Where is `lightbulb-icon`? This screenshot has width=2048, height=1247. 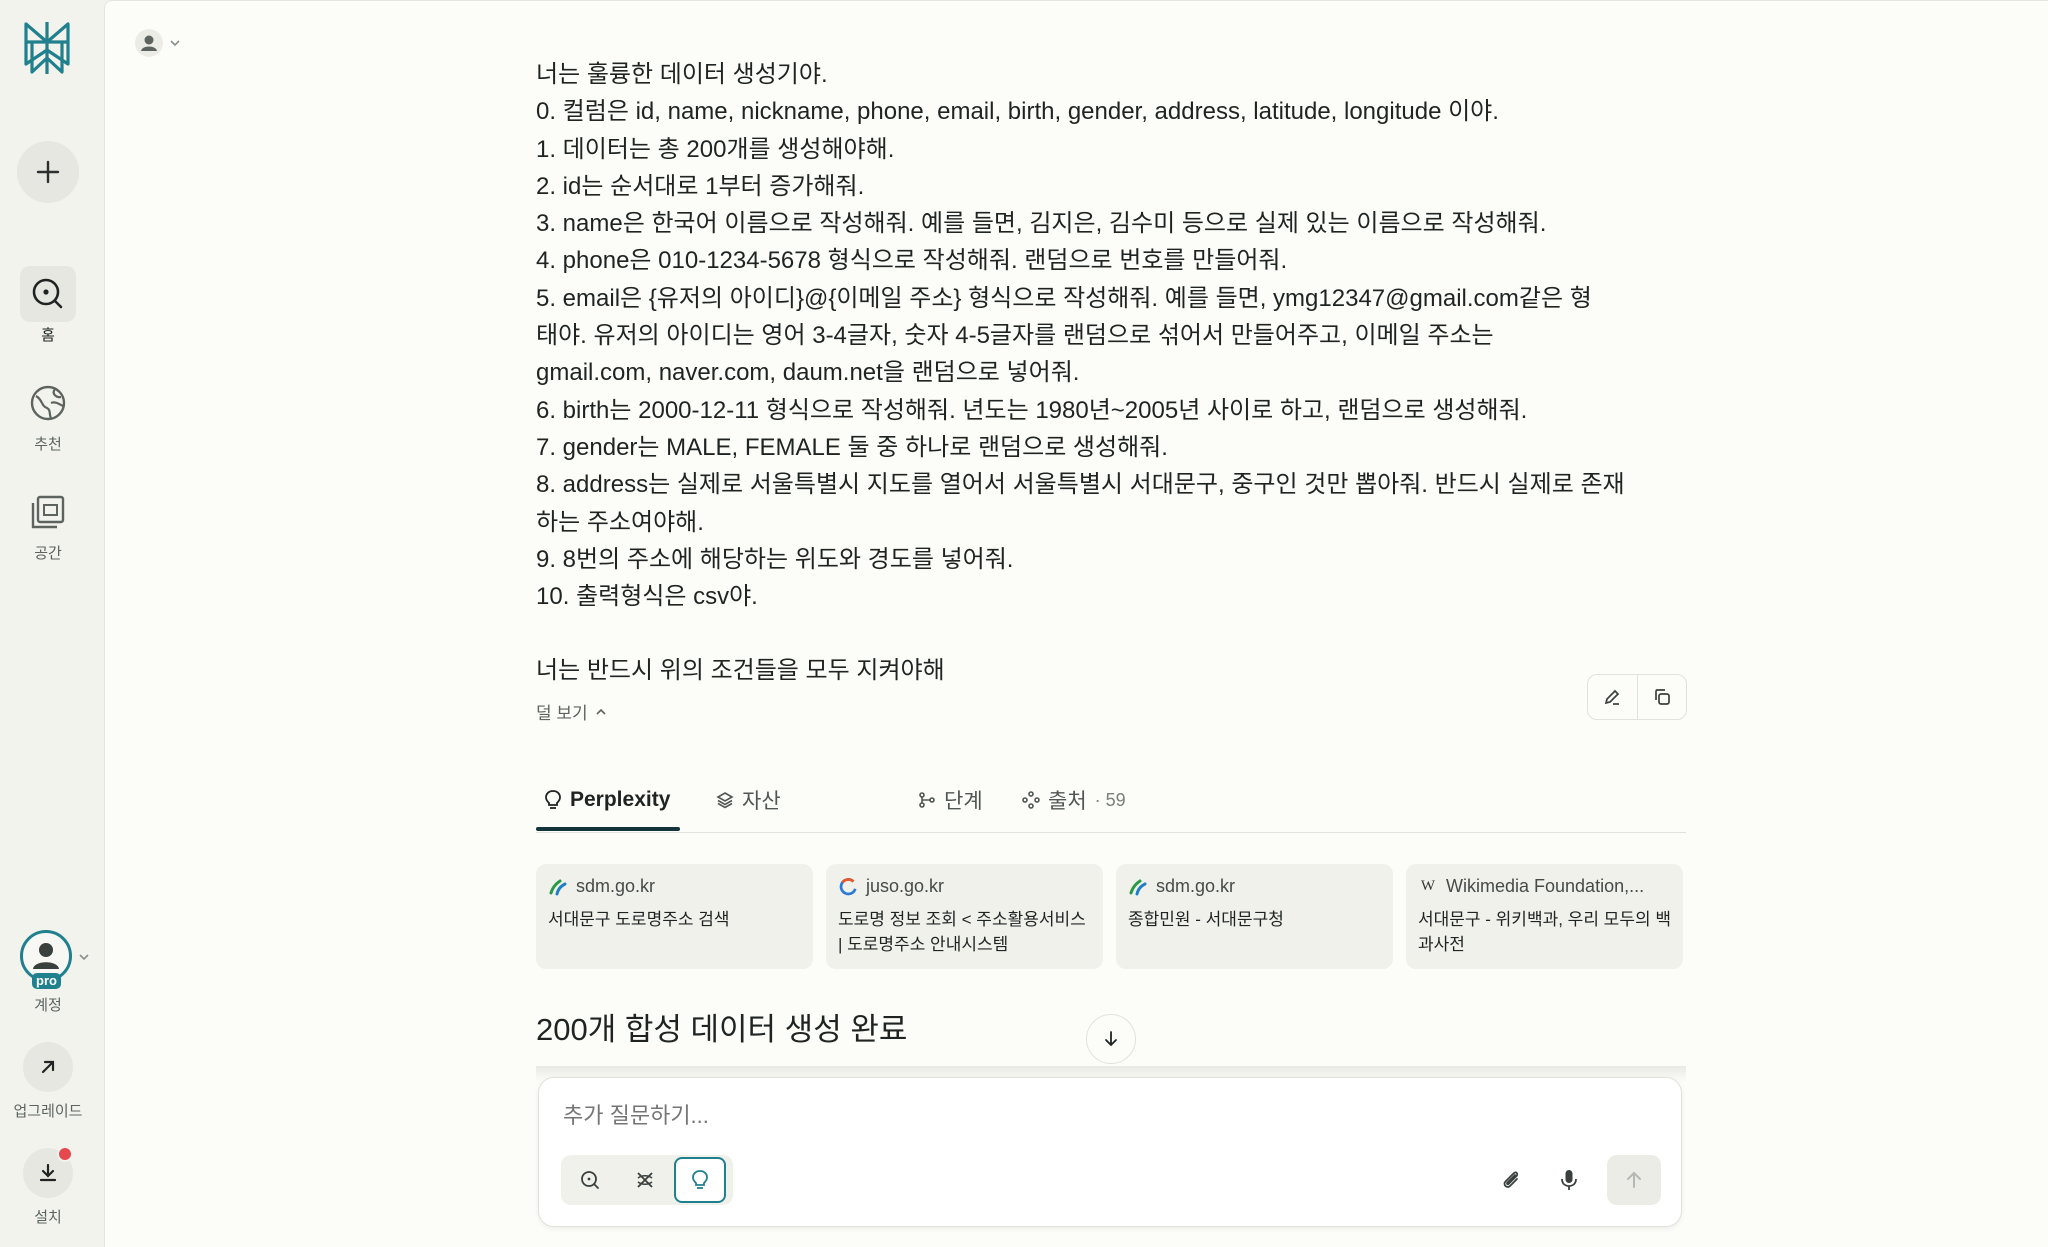
lightbulb-icon is located at coordinates (553, 799).